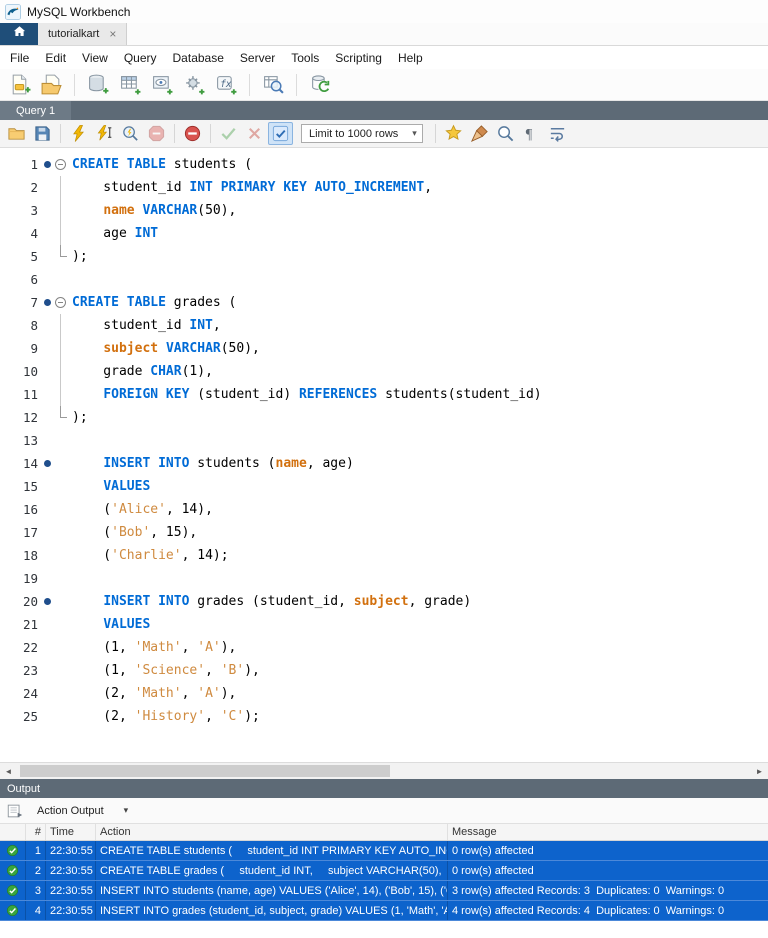 The width and height of the screenshot is (768, 938). Describe the element at coordinates (254, 133) in the screenshot. I see `rollback-button` at that location.